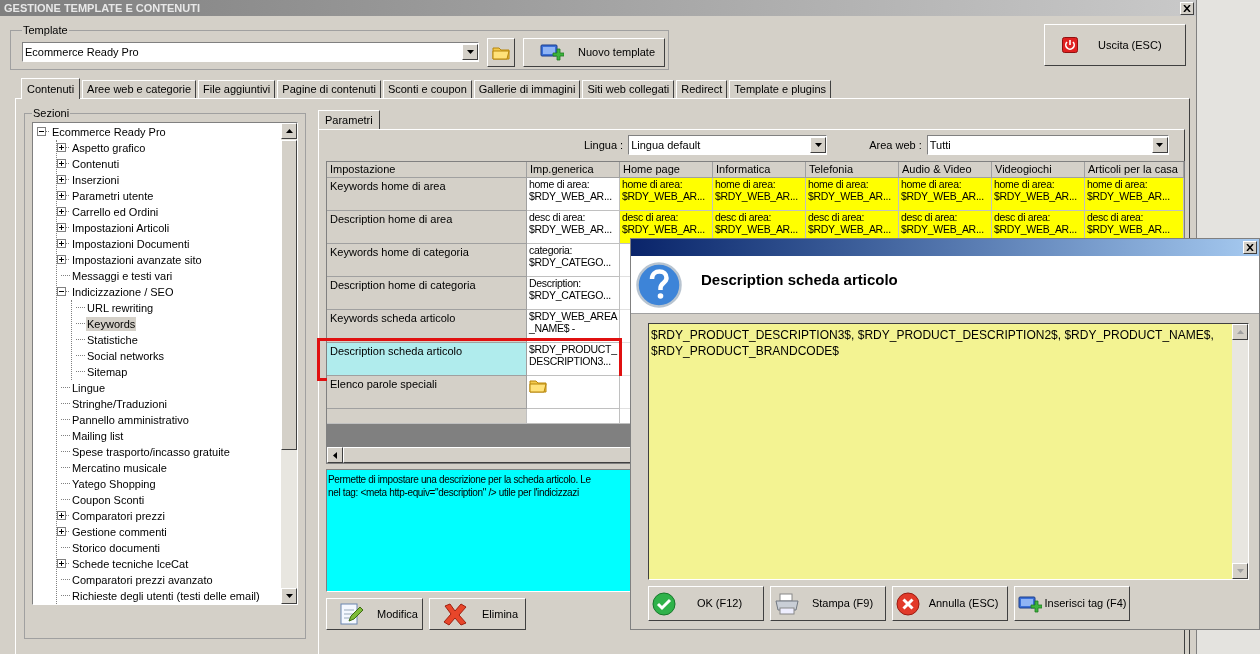 The width and height of the screenshot is (1260, 654). I want to click on tree-item: Social networks, so click(126, 355).